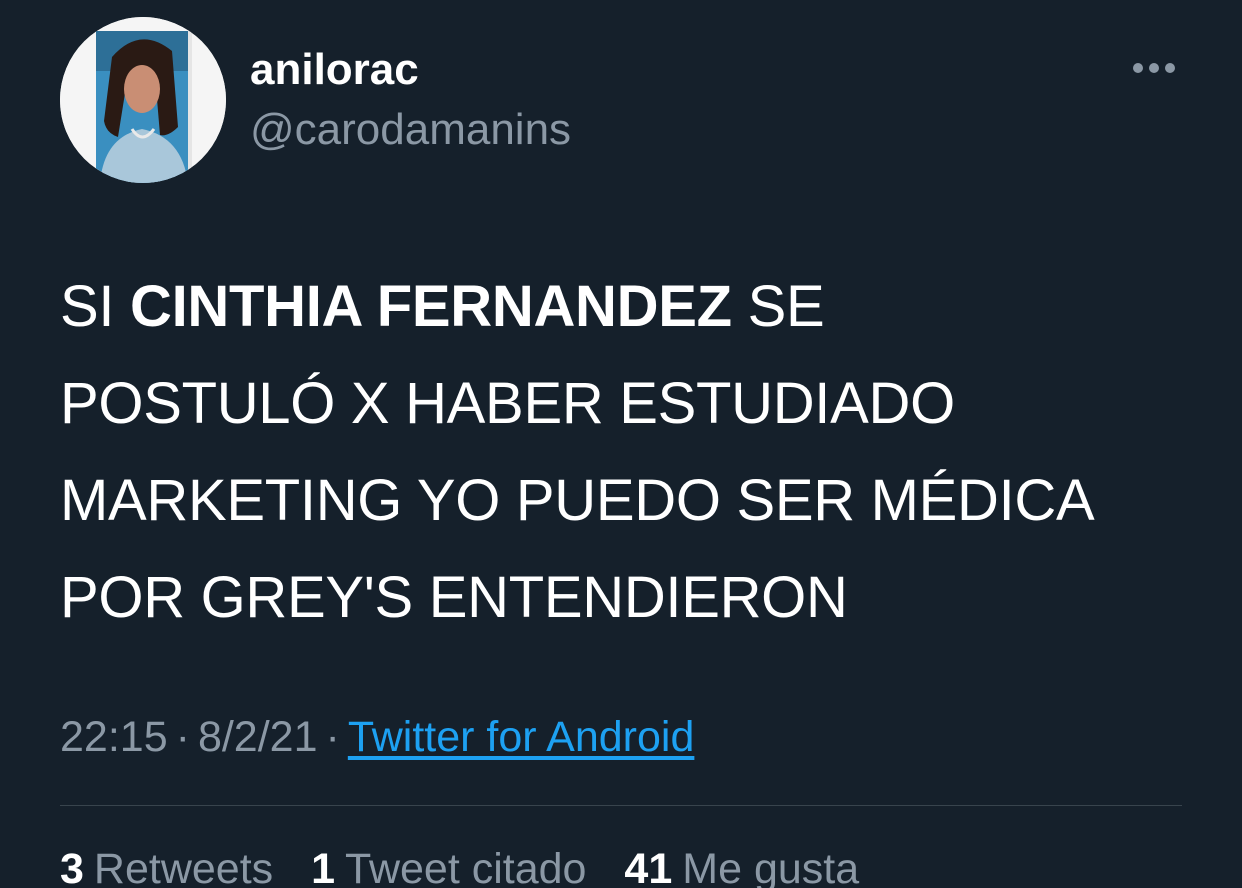 This screenshot has height=888, width=1242. I want to click on tweet-text-line: POSTULÓ X HABER ESTUDIADO, so click(507, 403).